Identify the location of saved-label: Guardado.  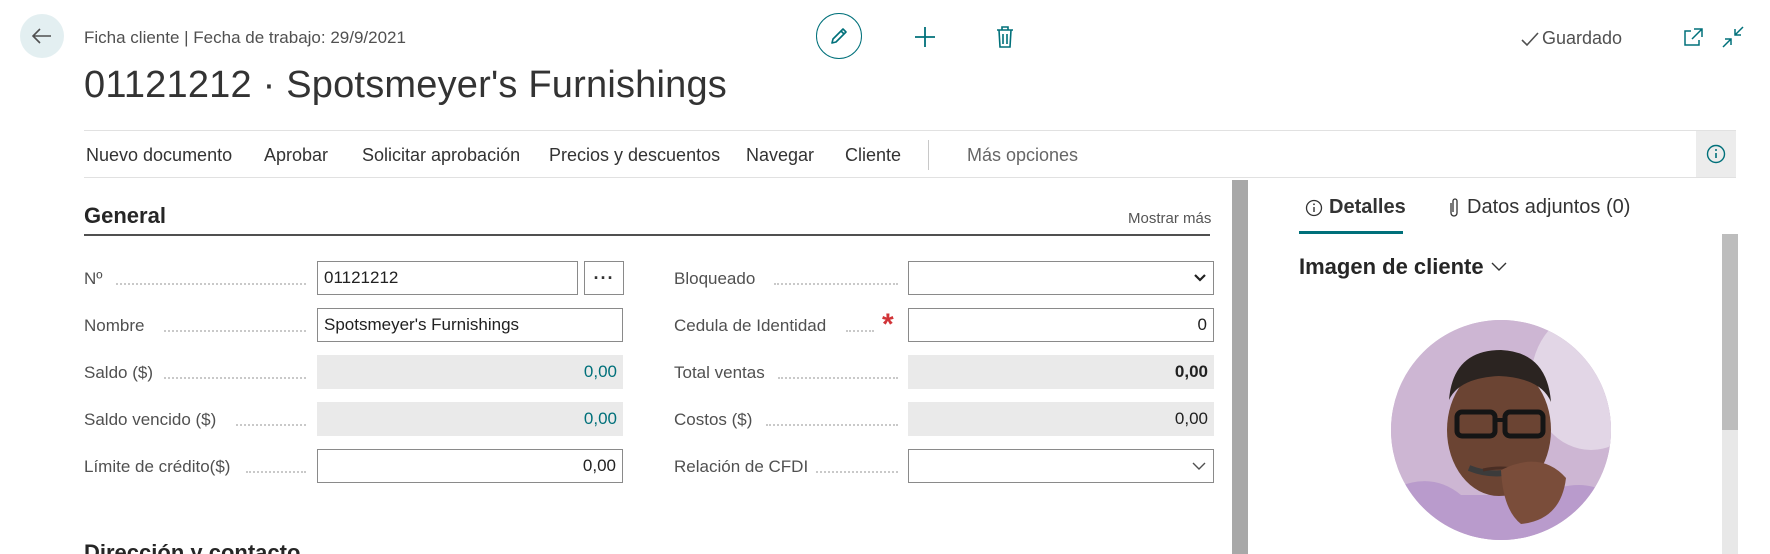
(1582, 38).